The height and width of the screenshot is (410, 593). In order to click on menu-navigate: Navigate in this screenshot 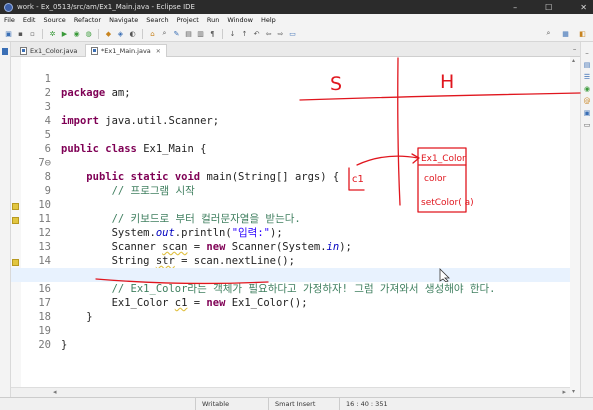, I will do `click(123, 20)`.